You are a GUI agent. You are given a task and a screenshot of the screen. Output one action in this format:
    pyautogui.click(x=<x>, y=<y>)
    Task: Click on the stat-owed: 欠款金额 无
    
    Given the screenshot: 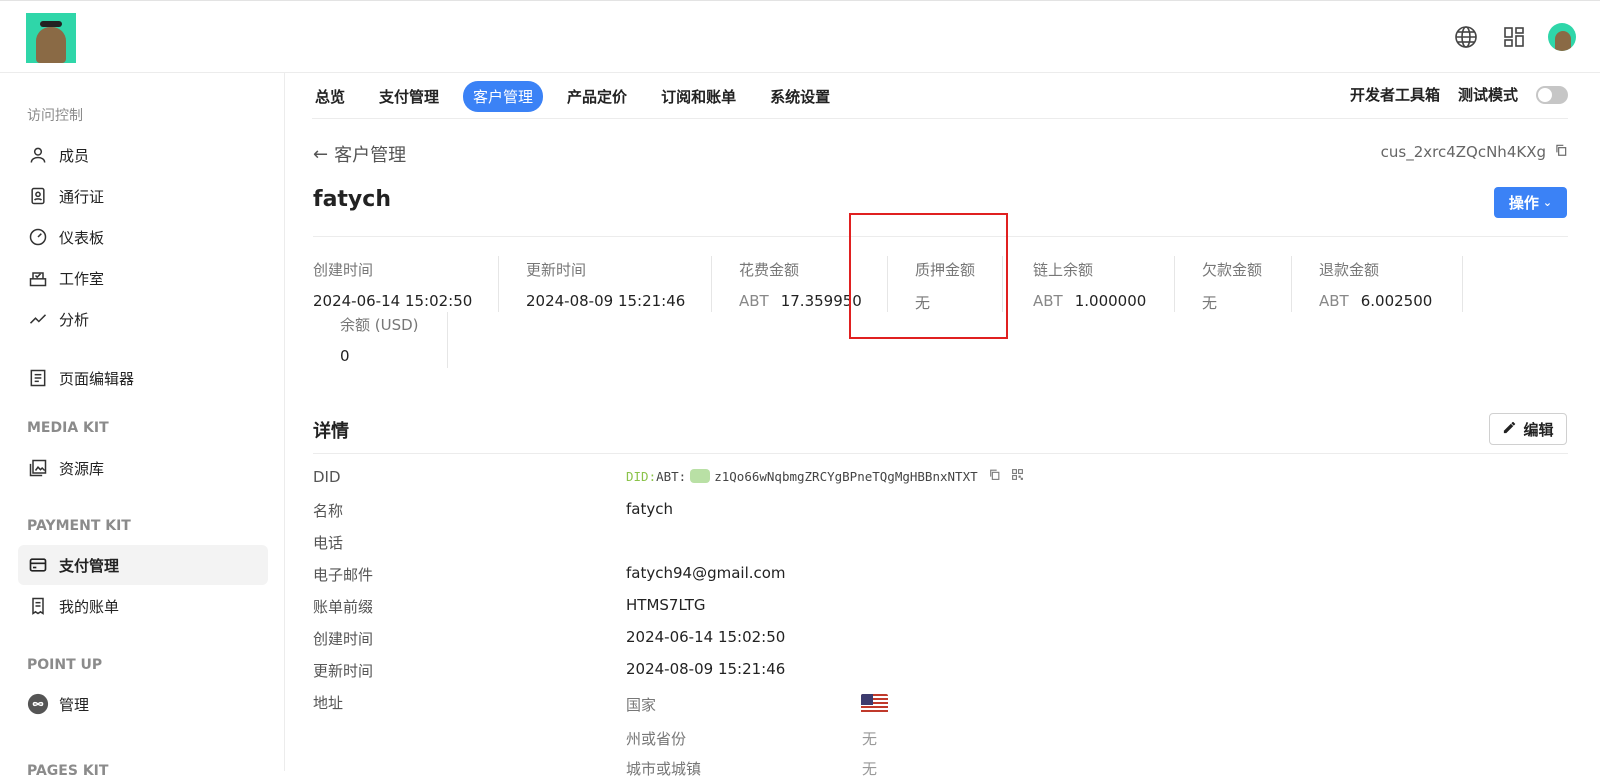 What is the action you would take?
    pyautogui.click(x=1232, y=286)
    